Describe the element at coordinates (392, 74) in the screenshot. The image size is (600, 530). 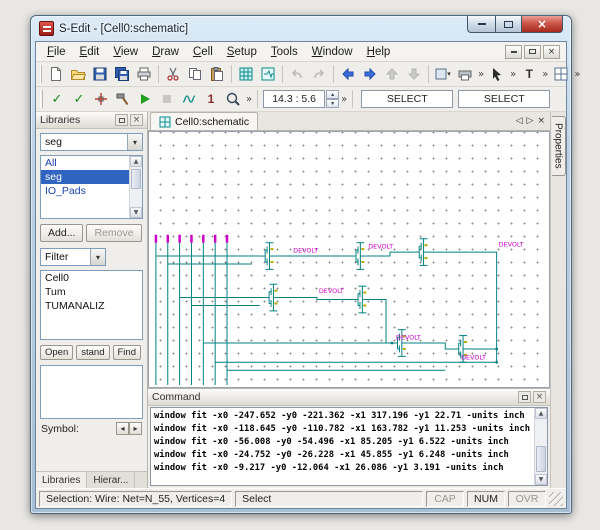
I see `up-hierarchy-button` at that location.